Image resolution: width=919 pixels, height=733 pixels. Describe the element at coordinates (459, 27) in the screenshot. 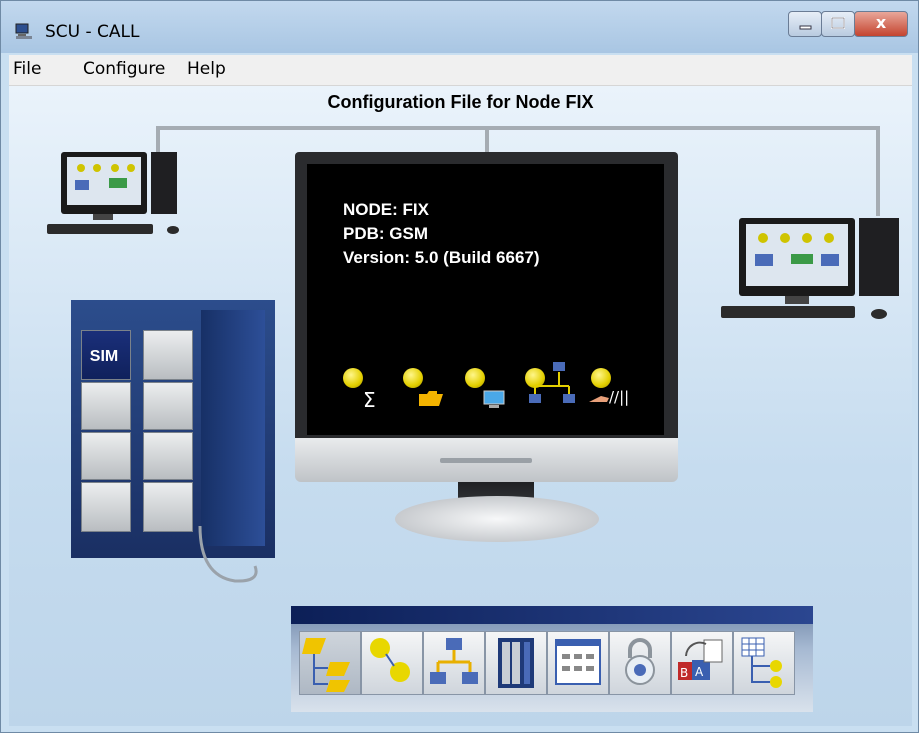

I see `title-bar: SCU - CALL x` at that location.